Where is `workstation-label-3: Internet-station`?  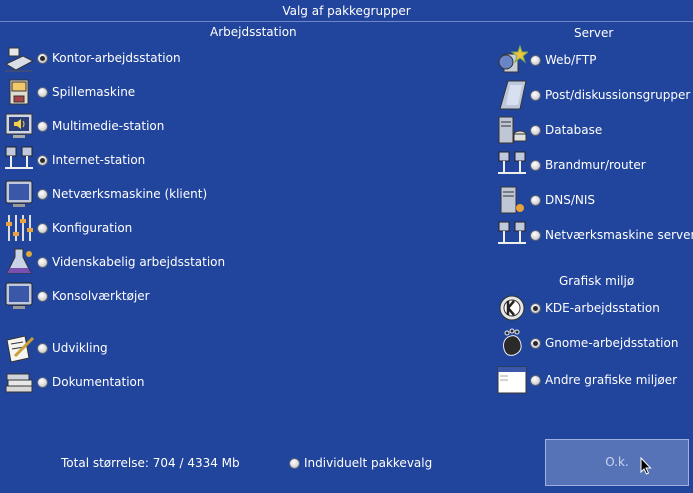
workstation-label-3: Internet-station is located at coordinates (98, 160).